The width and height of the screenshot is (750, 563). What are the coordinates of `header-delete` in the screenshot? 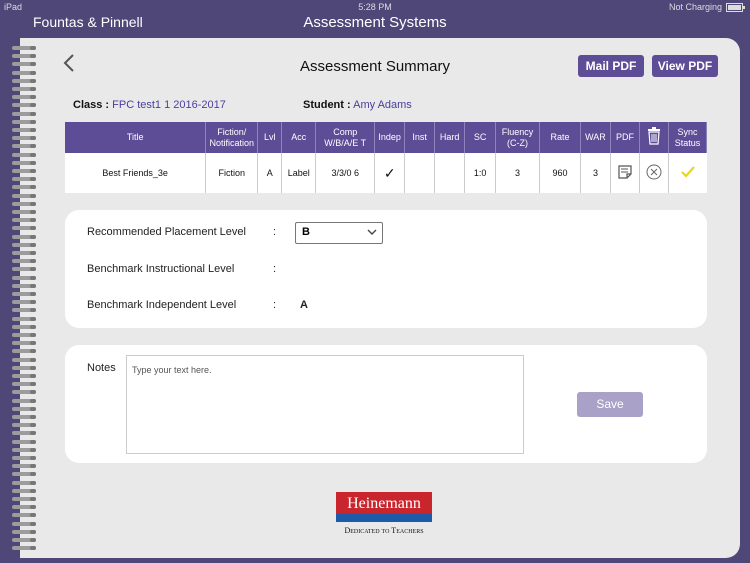 It's located at (654, 137).